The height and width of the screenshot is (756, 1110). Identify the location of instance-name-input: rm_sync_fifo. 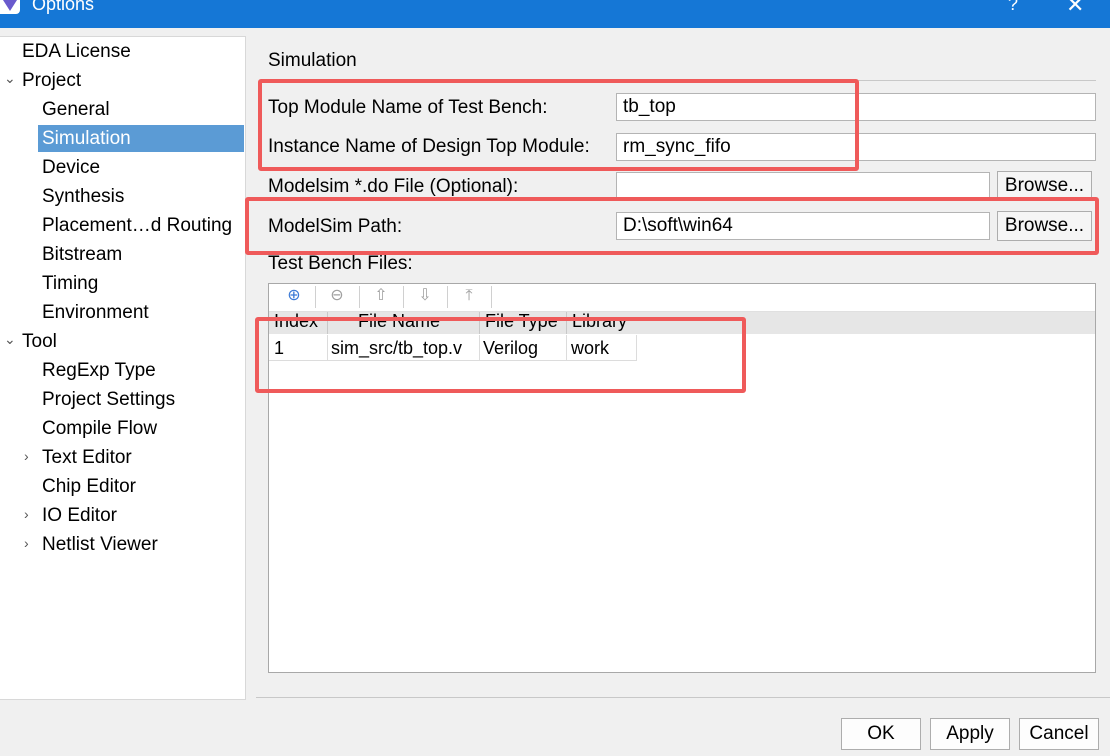
(856, 147).